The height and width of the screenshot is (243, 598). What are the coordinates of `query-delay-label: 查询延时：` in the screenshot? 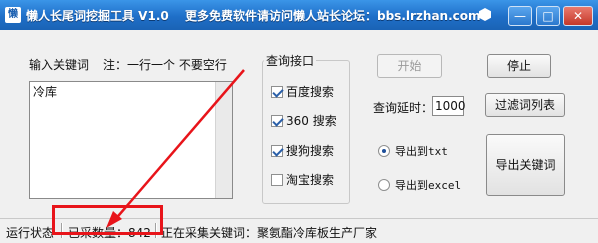 It's located at (403, 108).